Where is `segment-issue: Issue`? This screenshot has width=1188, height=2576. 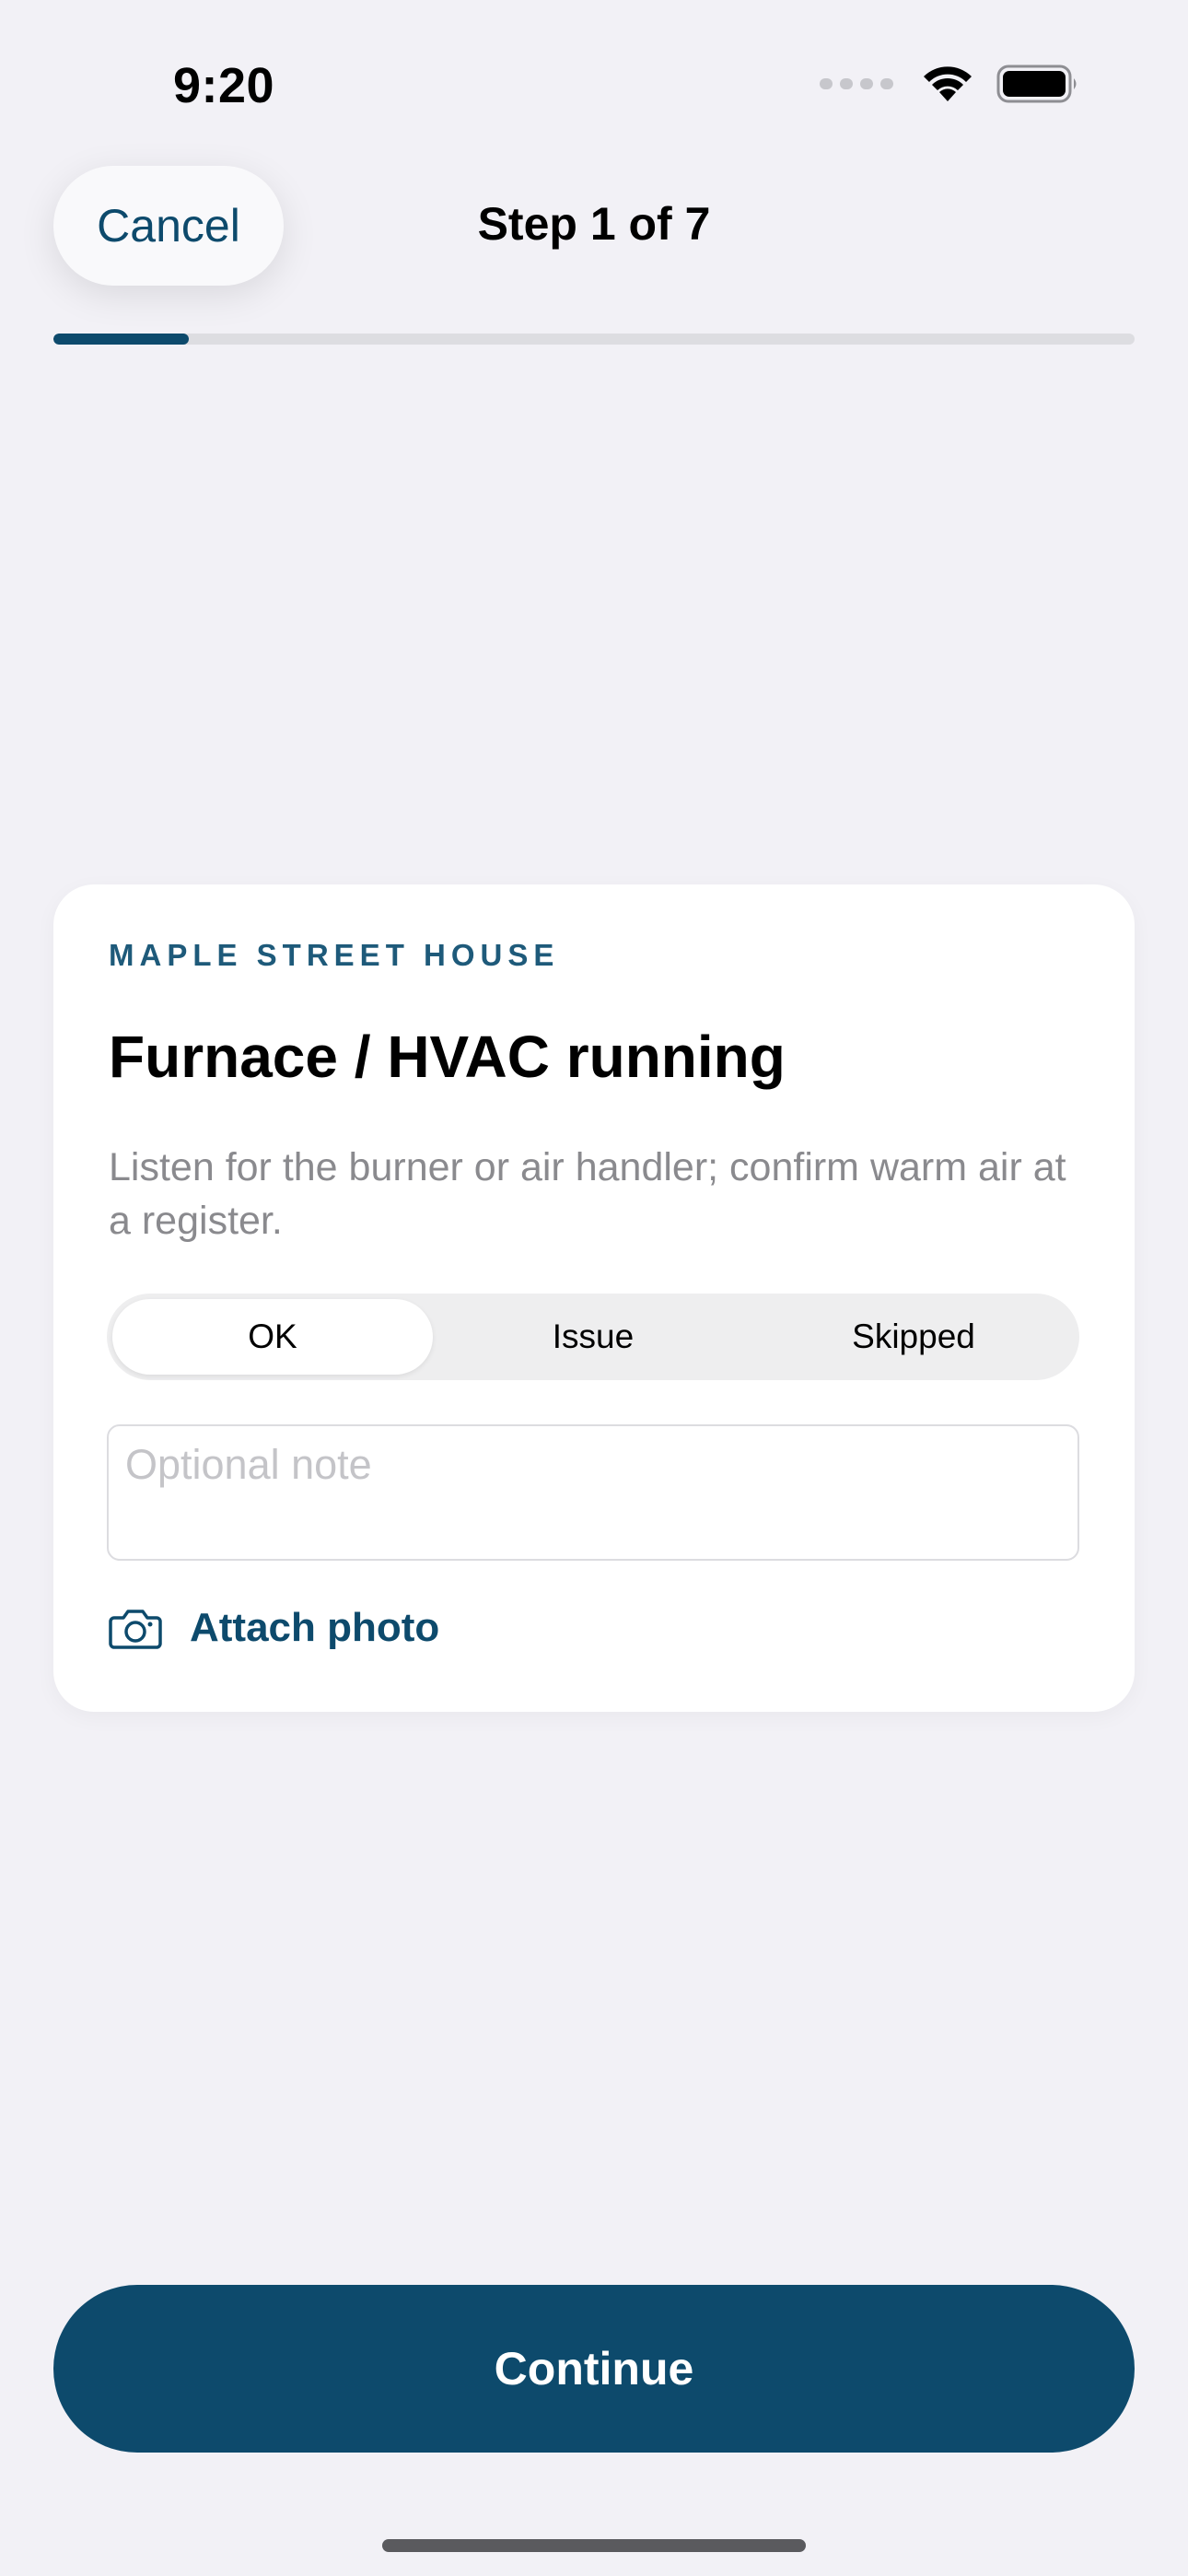
segment-issue: Issue is located at coordinates (593, 1337).